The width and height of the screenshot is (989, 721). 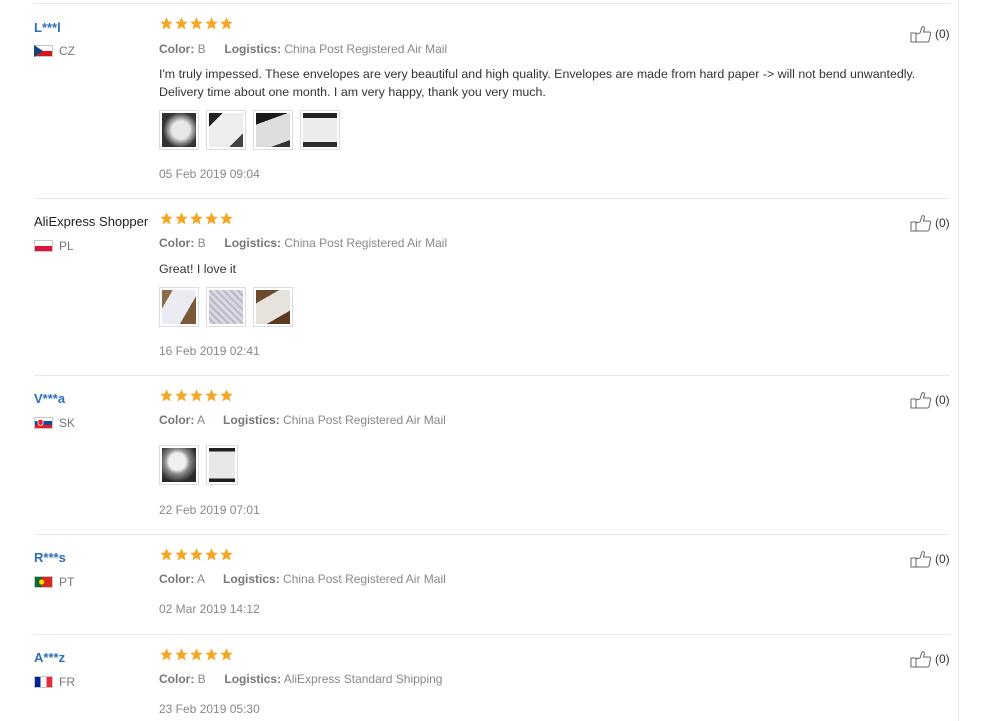 What do you see at coordinates (198, 269) in the screenshot?
I see `review-text: Great! I love it` at bounding box center [198, 269].